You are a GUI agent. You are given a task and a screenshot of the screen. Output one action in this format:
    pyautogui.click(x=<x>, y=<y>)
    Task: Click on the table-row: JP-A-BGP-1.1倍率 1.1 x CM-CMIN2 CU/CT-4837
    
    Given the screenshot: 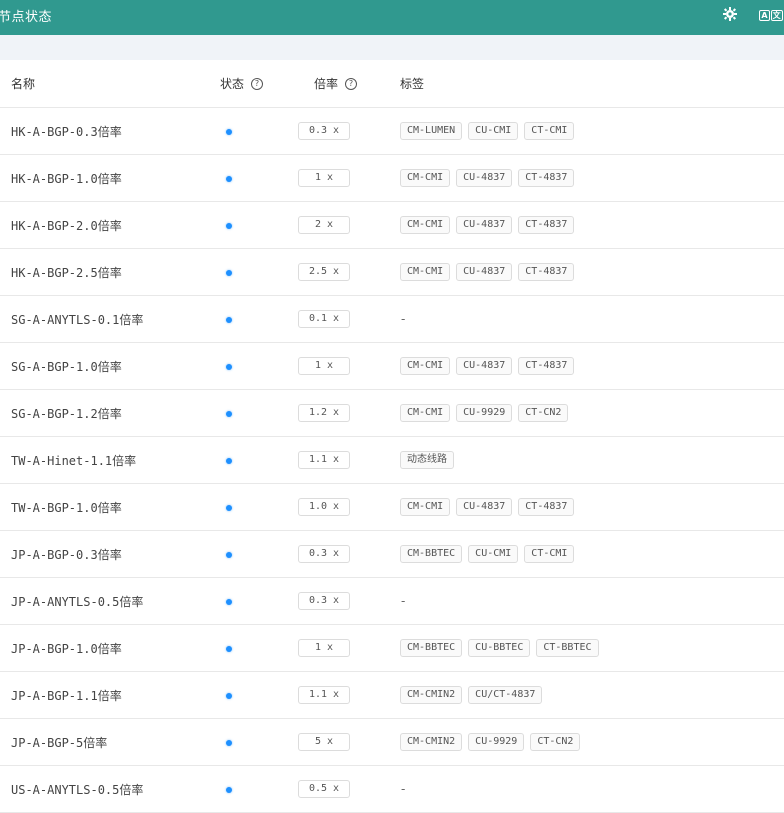 What is the action you would take?
    pyautogui.click(x=392, y=695)
    